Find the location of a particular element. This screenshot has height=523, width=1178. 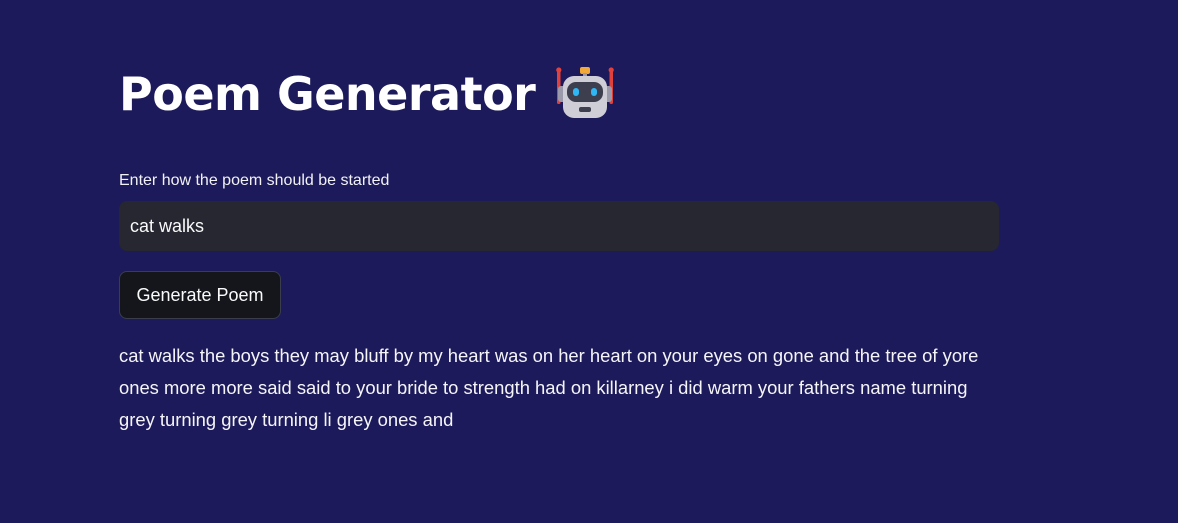

generate-poem-button: Generate Poem is located at coordinates (200, 295).